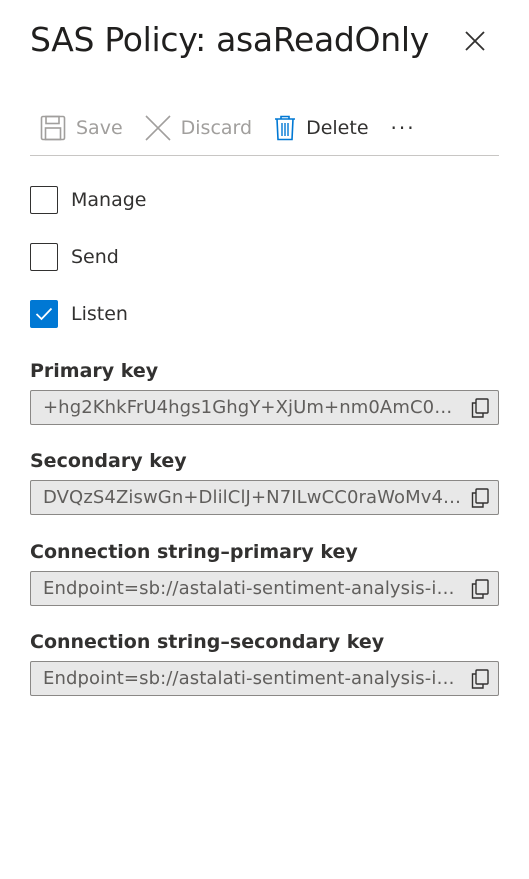  I want to click on checkbox-manage: Manage, so click(88, 200).